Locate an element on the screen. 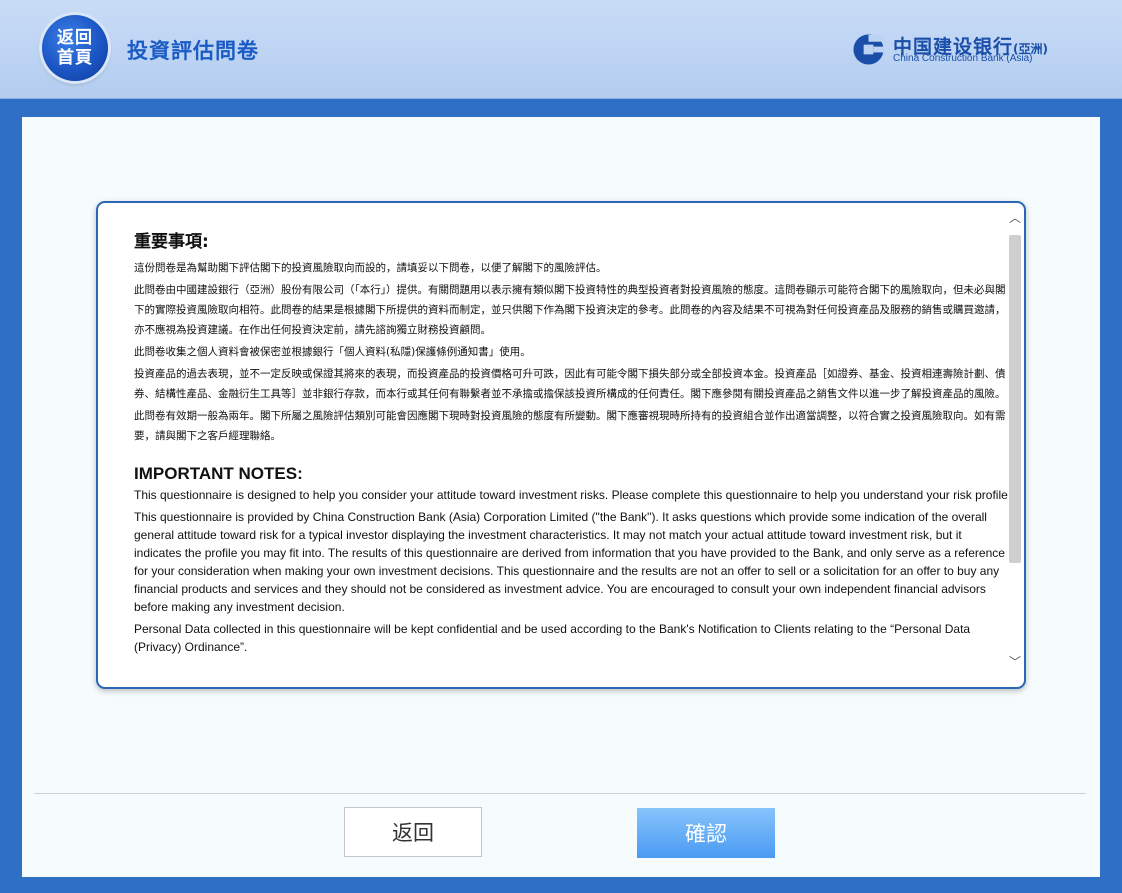 The height and width of the screenshot is (893, 1122). home-button-label-2: 首頁 is located at coordinates (75, 58).